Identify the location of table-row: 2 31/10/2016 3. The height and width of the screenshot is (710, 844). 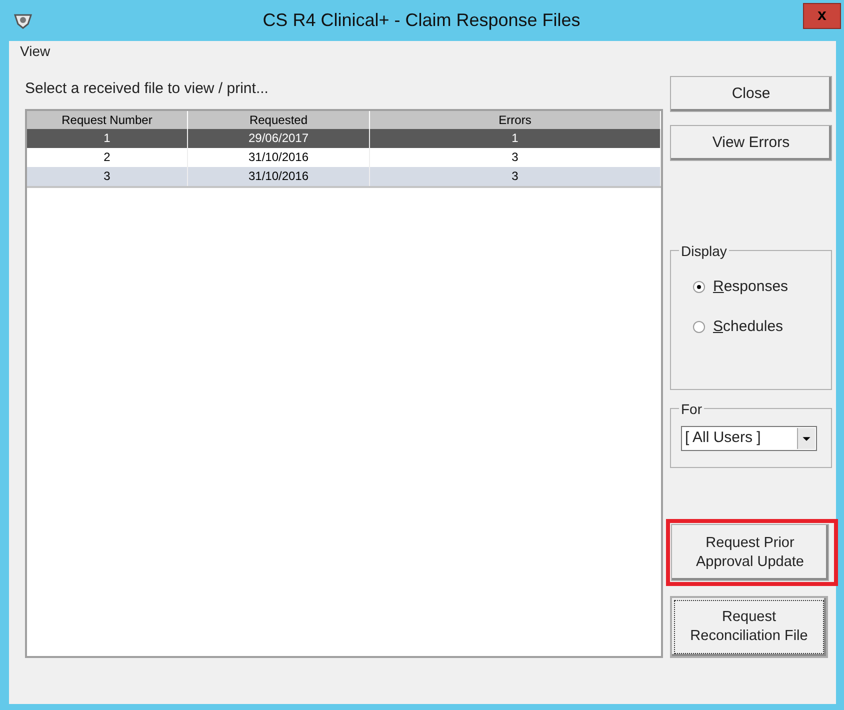
(344, 157).